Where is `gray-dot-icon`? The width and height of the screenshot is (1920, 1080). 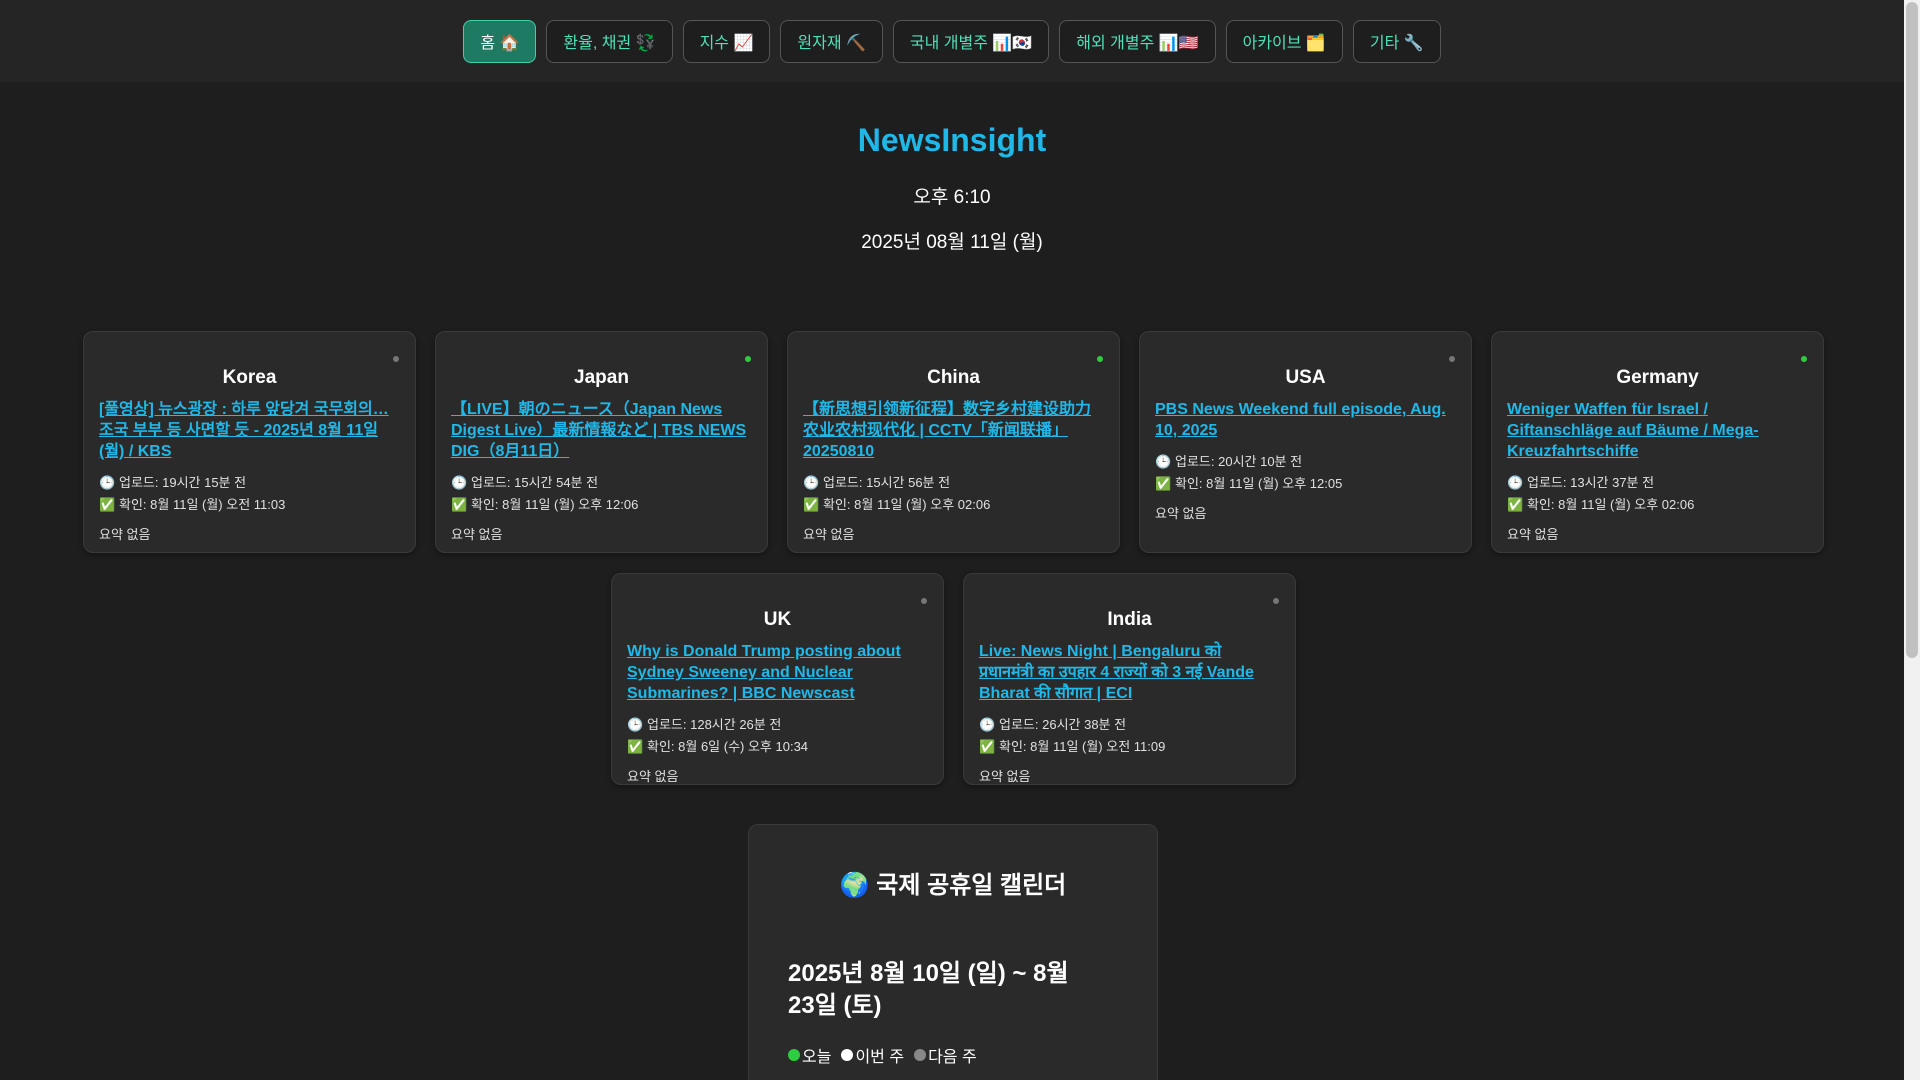 gray-dot-icon is located at coordinates (920, 1055).